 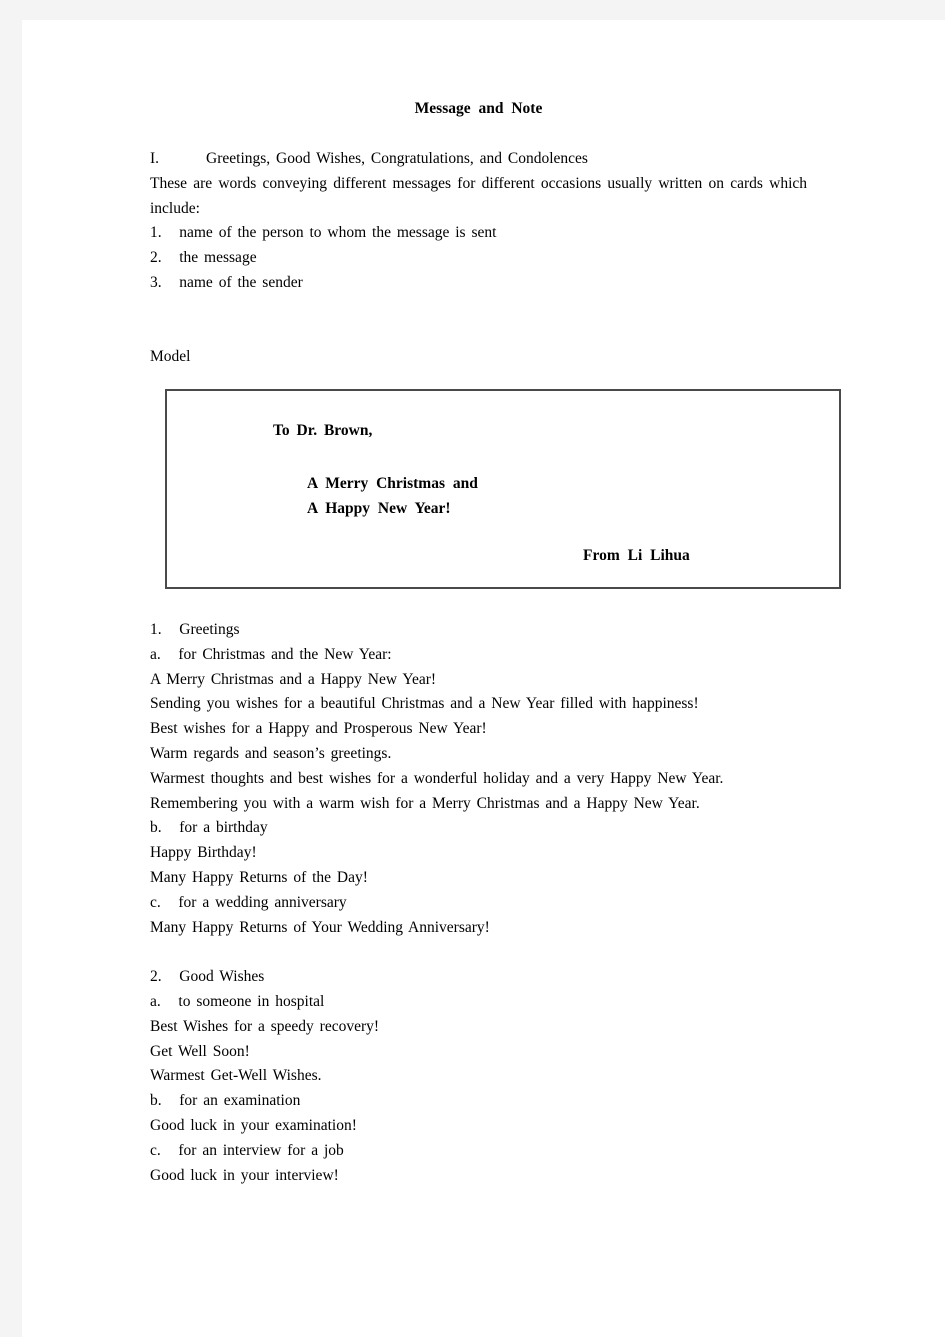 What do you see at coordinates (478, 1002) in the screenshot?
I see `section-2-sub-a: a. to someone in hospital` at bounding box center [478, 1002].